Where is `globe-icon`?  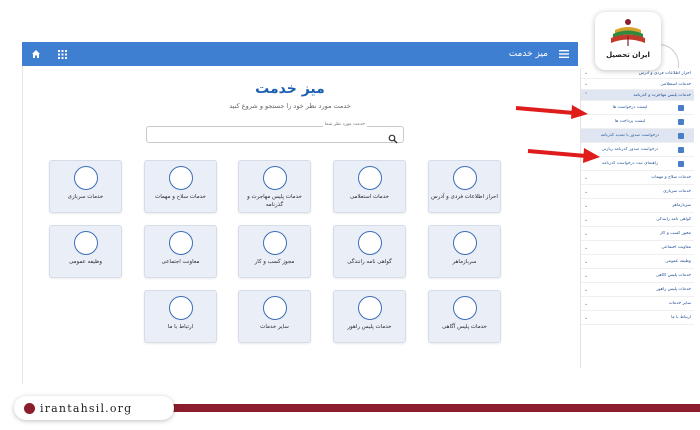
globe-icon is located at coordinates (29, 408).